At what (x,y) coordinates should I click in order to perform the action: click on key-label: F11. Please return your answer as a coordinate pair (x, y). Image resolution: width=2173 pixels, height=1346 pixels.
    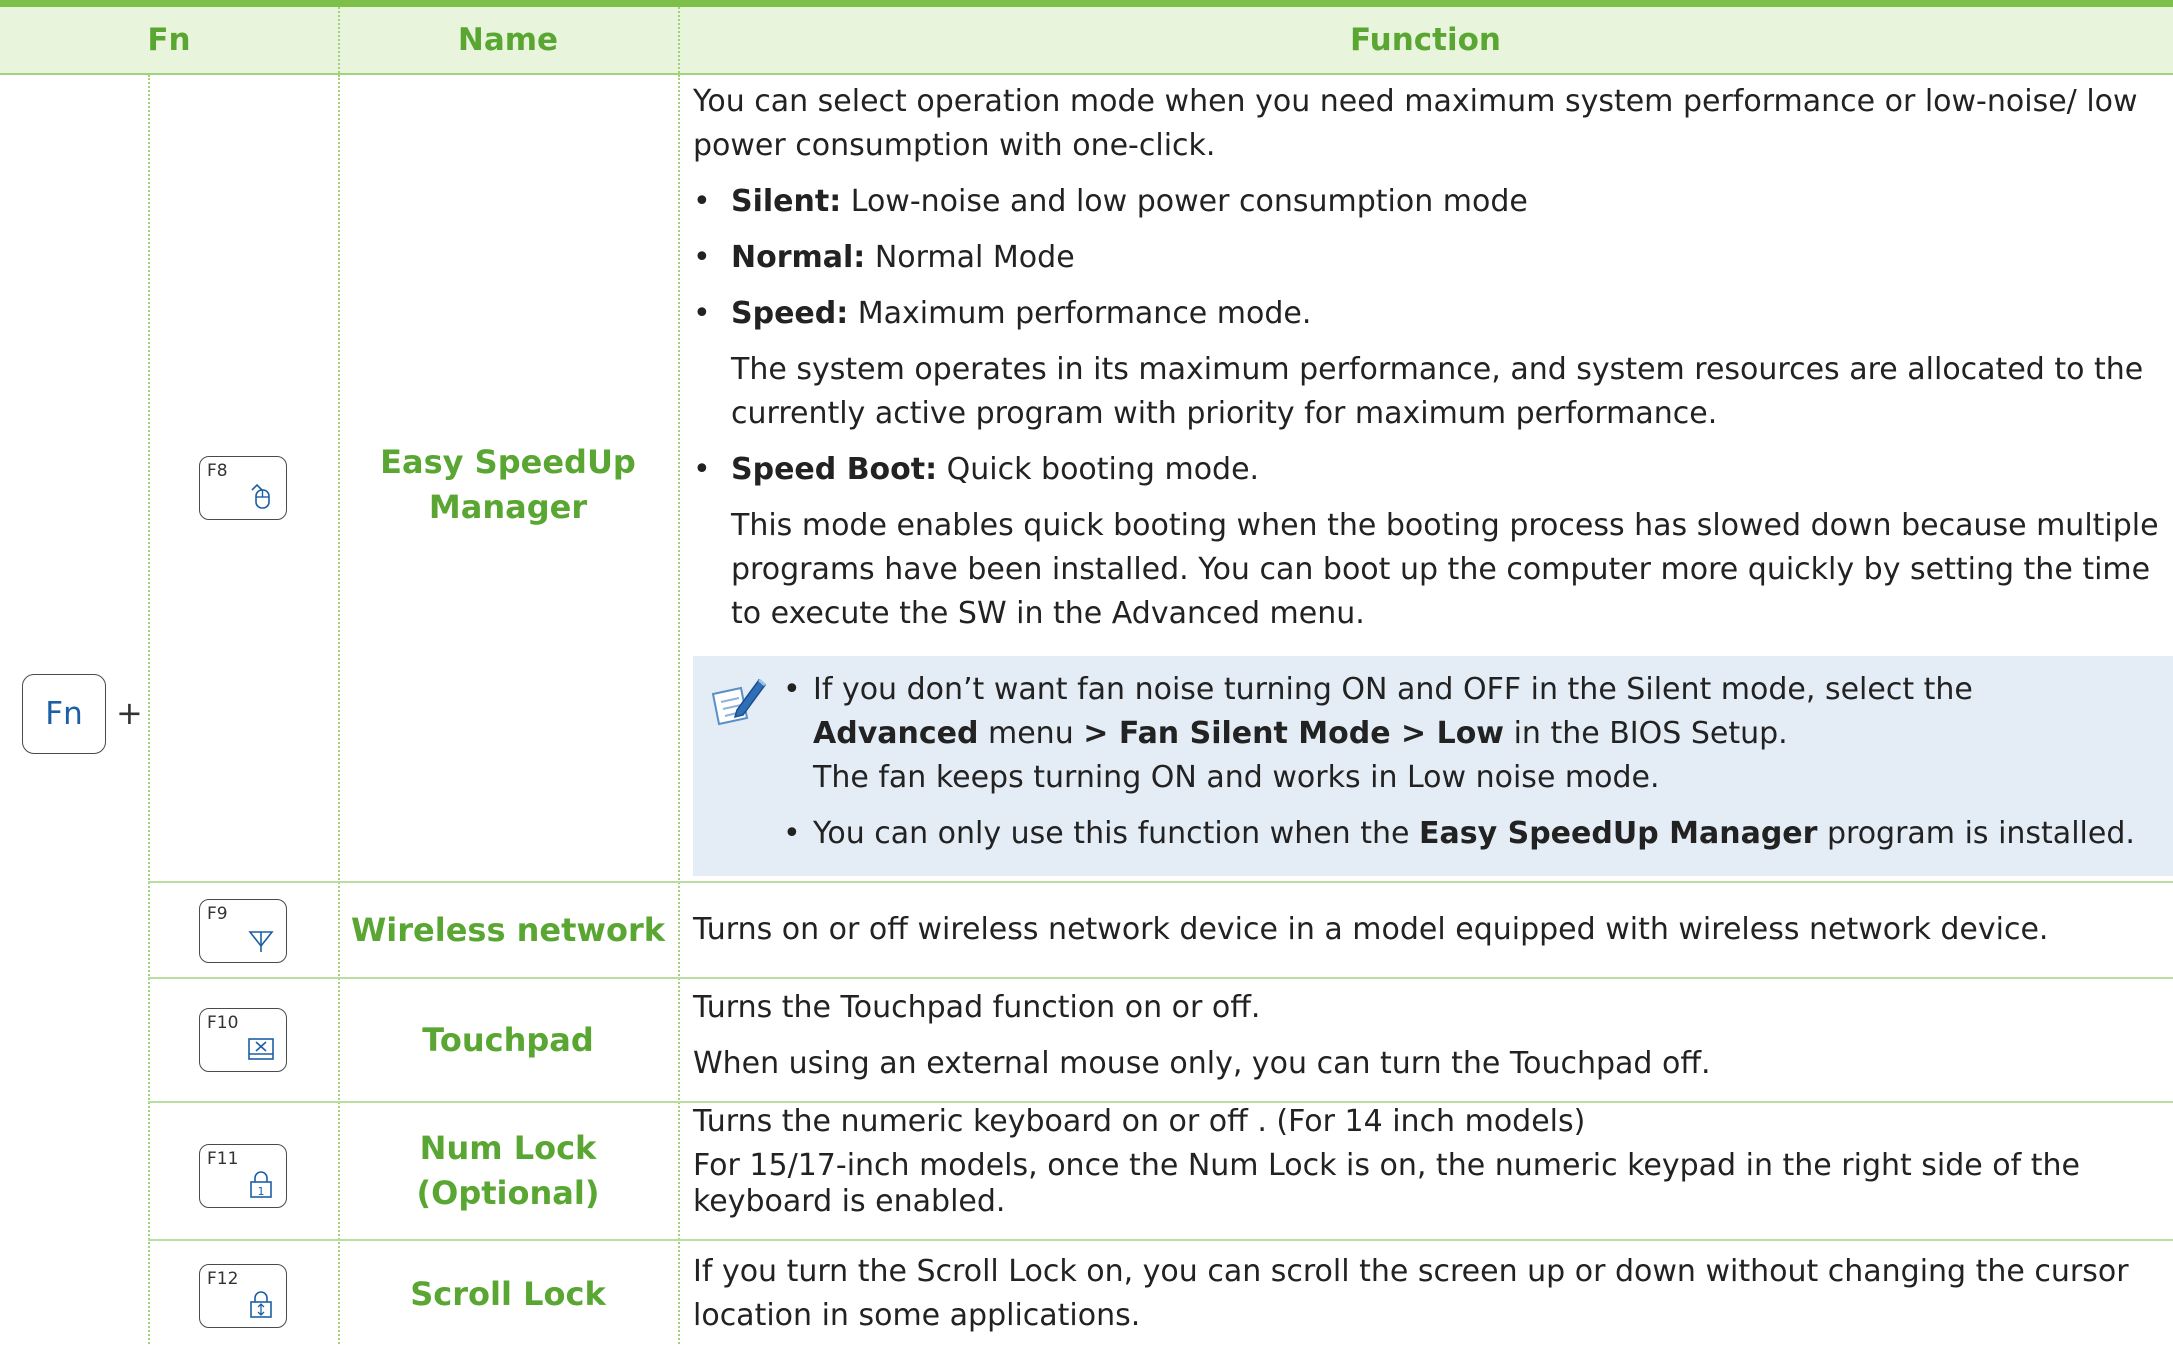
    Looking at the image, I should click on (223, 1159).